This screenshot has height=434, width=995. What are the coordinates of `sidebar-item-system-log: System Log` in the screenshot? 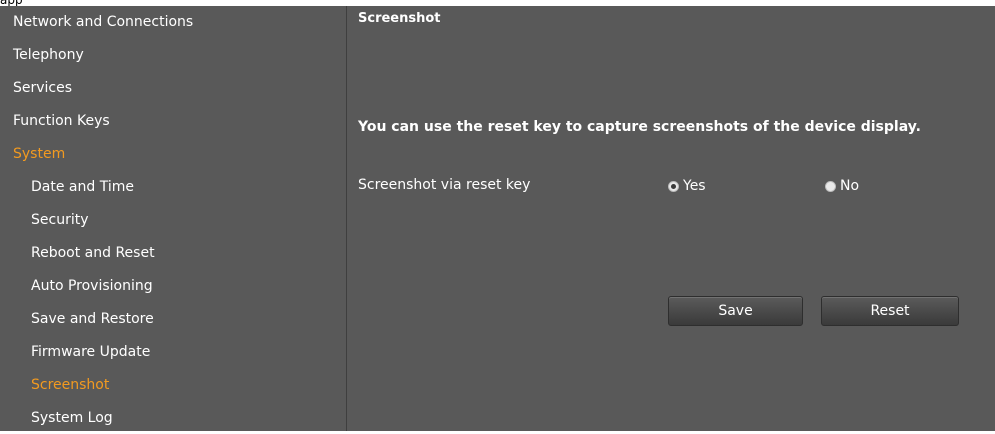 It's located at (188, 418).